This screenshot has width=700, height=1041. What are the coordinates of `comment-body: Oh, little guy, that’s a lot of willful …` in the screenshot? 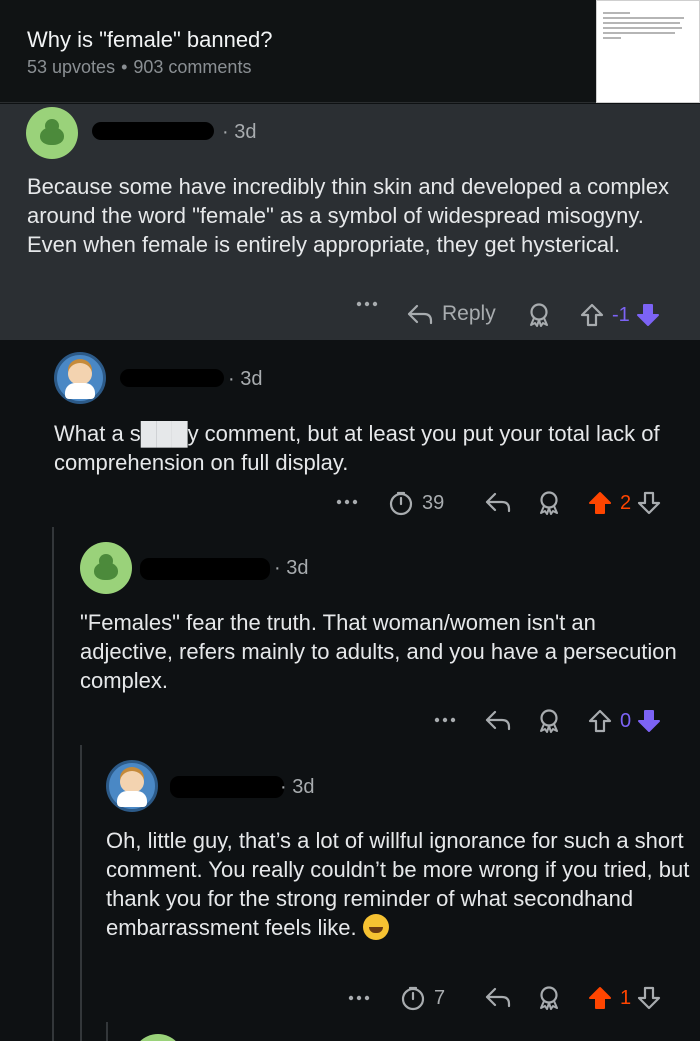 It's located at (399, 884).